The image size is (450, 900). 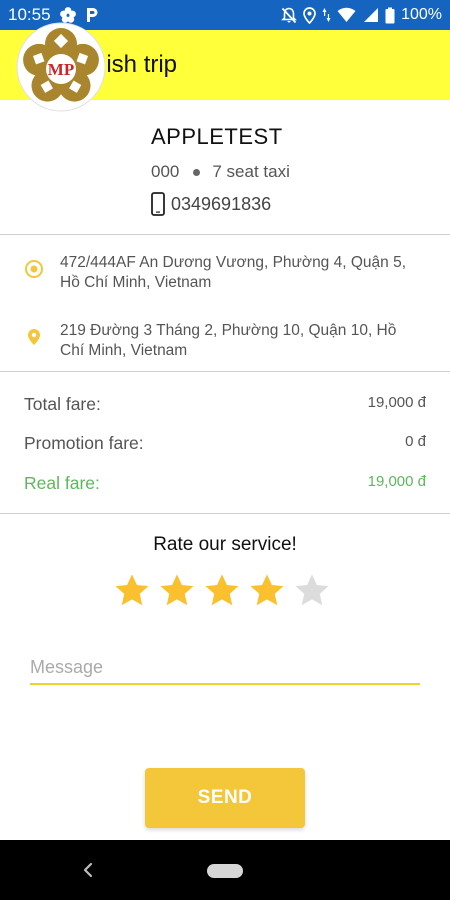 What do you see at coordinates (251, 171) in the screenshot?
I see `vehicle-type: 7 seat taxi` at bounding box center [251, 171].